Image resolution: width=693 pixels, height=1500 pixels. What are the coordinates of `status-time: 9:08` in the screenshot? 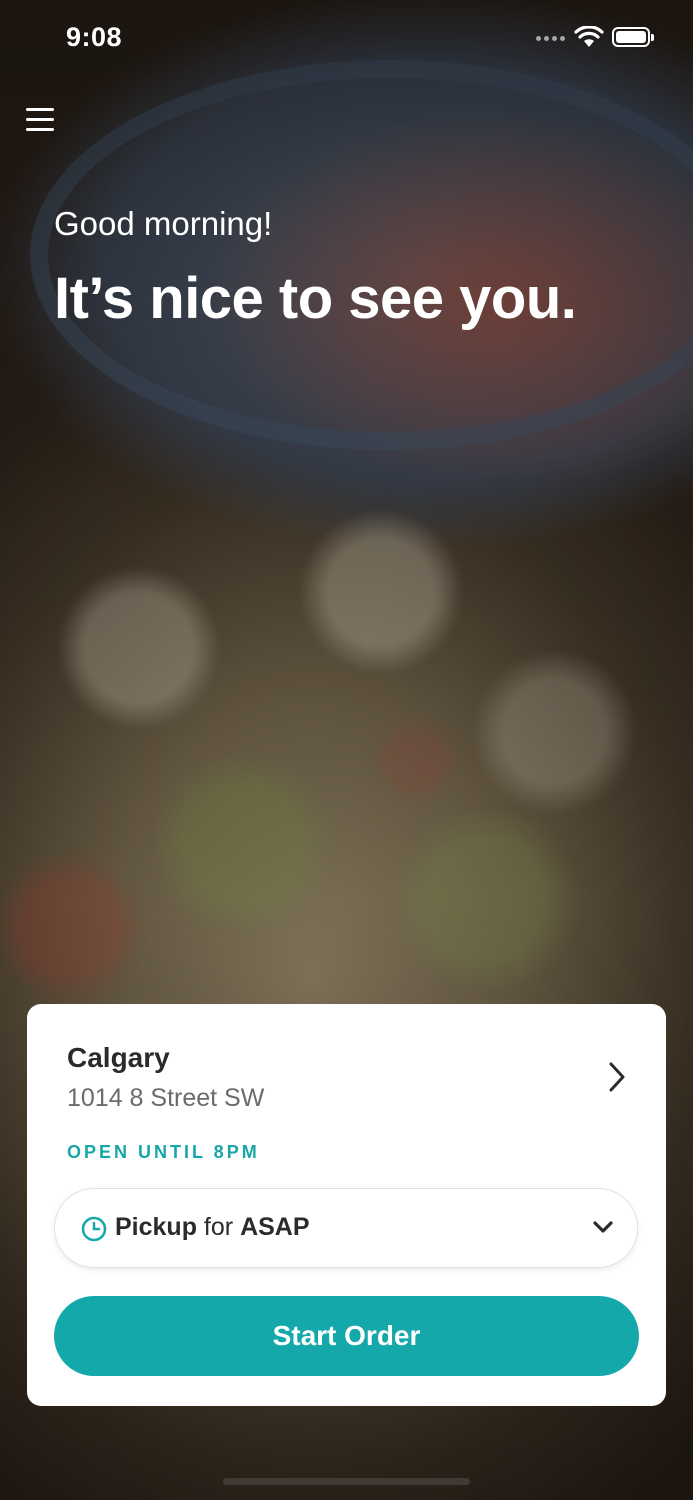 It's located at (94, 37).